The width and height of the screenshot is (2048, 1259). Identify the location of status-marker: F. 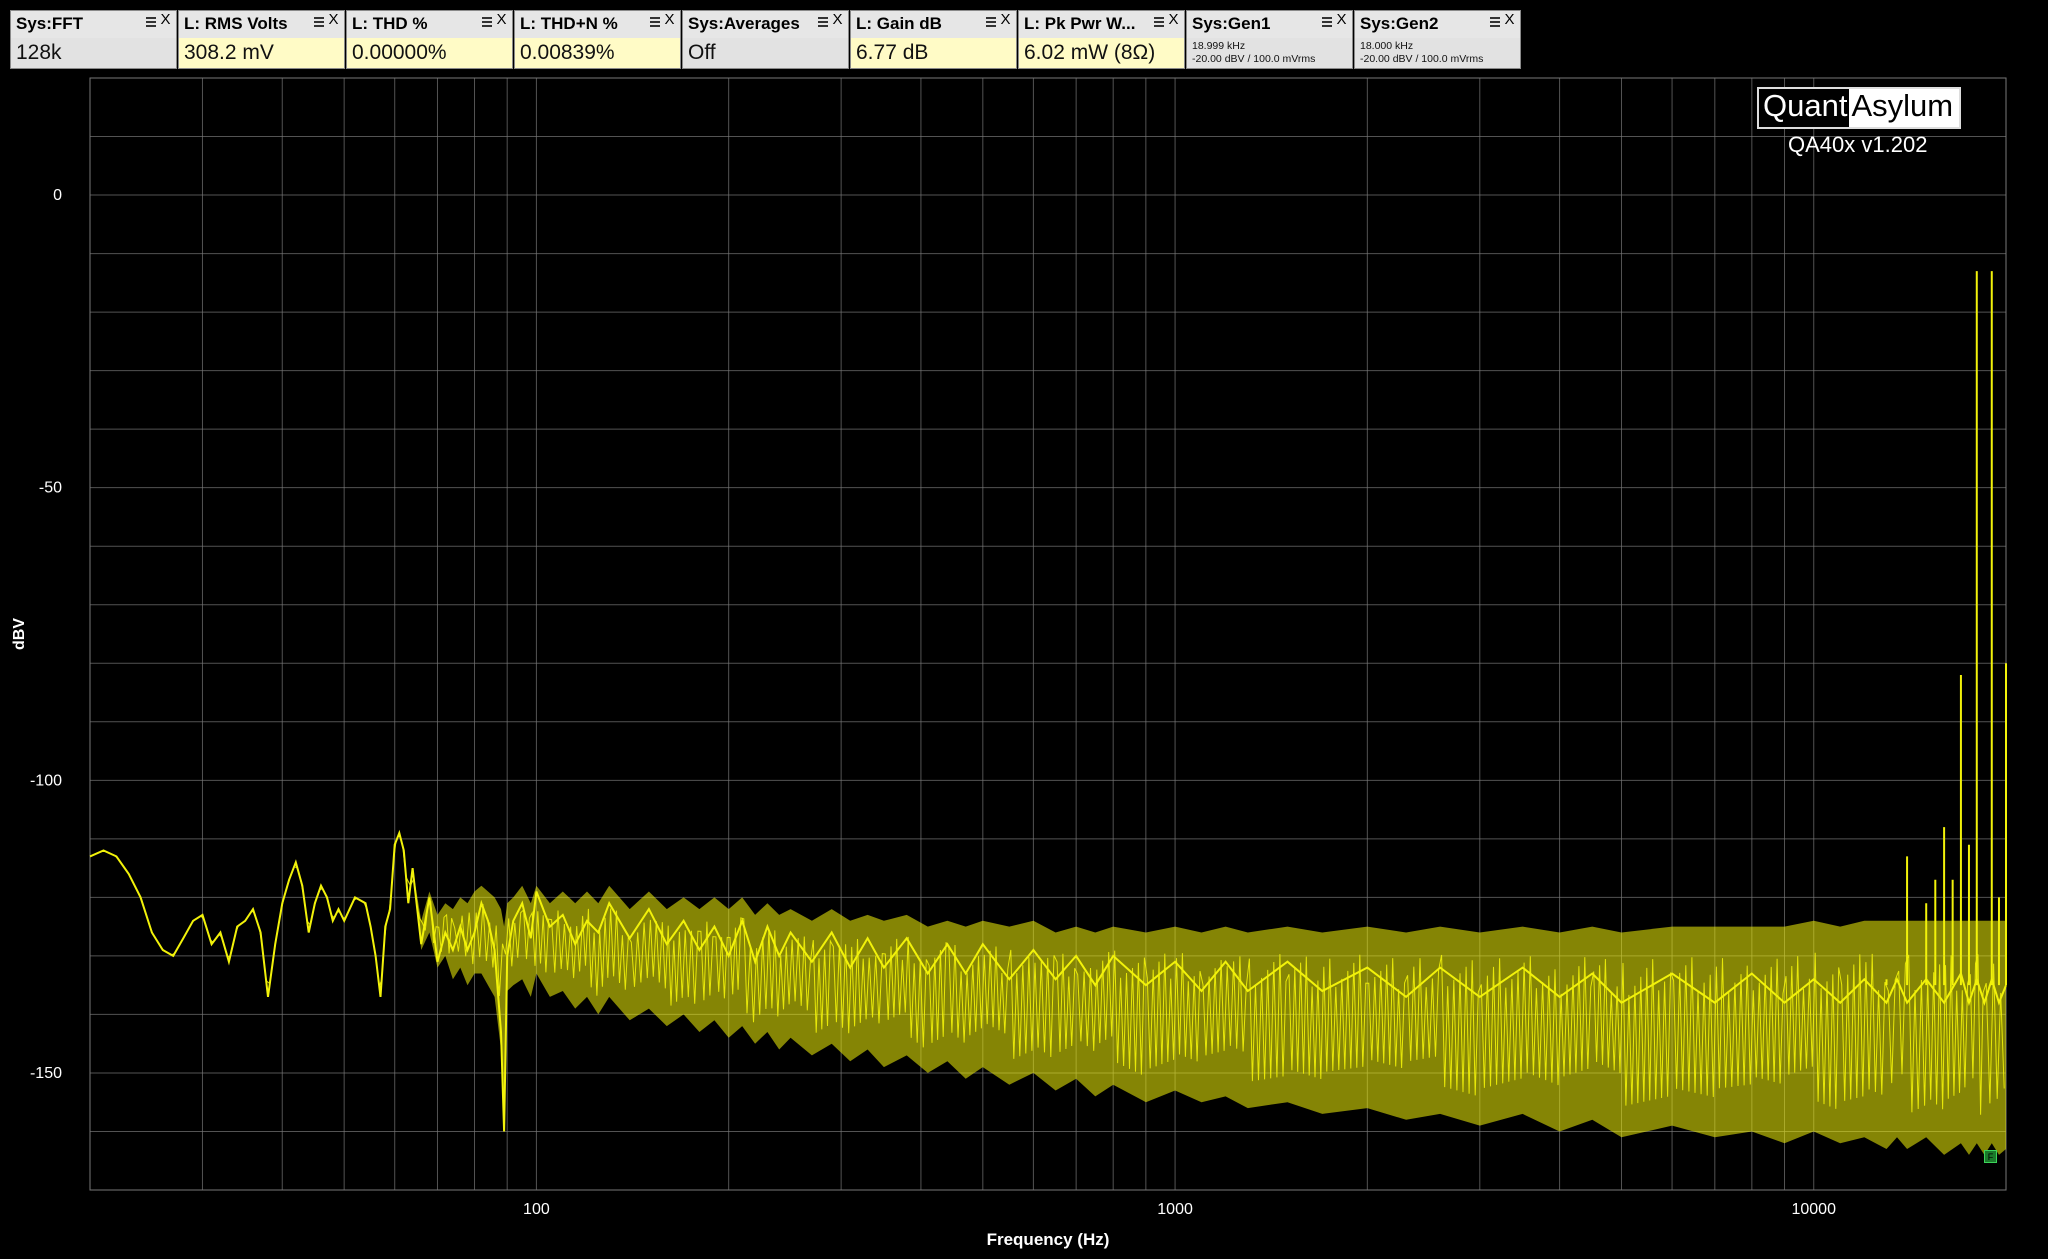
(1990, 1156).